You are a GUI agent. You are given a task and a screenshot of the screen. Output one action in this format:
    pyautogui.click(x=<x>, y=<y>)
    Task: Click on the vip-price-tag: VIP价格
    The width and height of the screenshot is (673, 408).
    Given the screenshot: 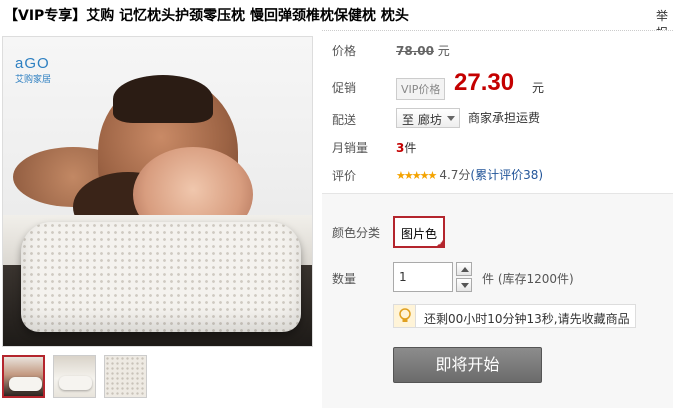 What is the action you would take?
    pyautogui.click(x=421, y=89)
    